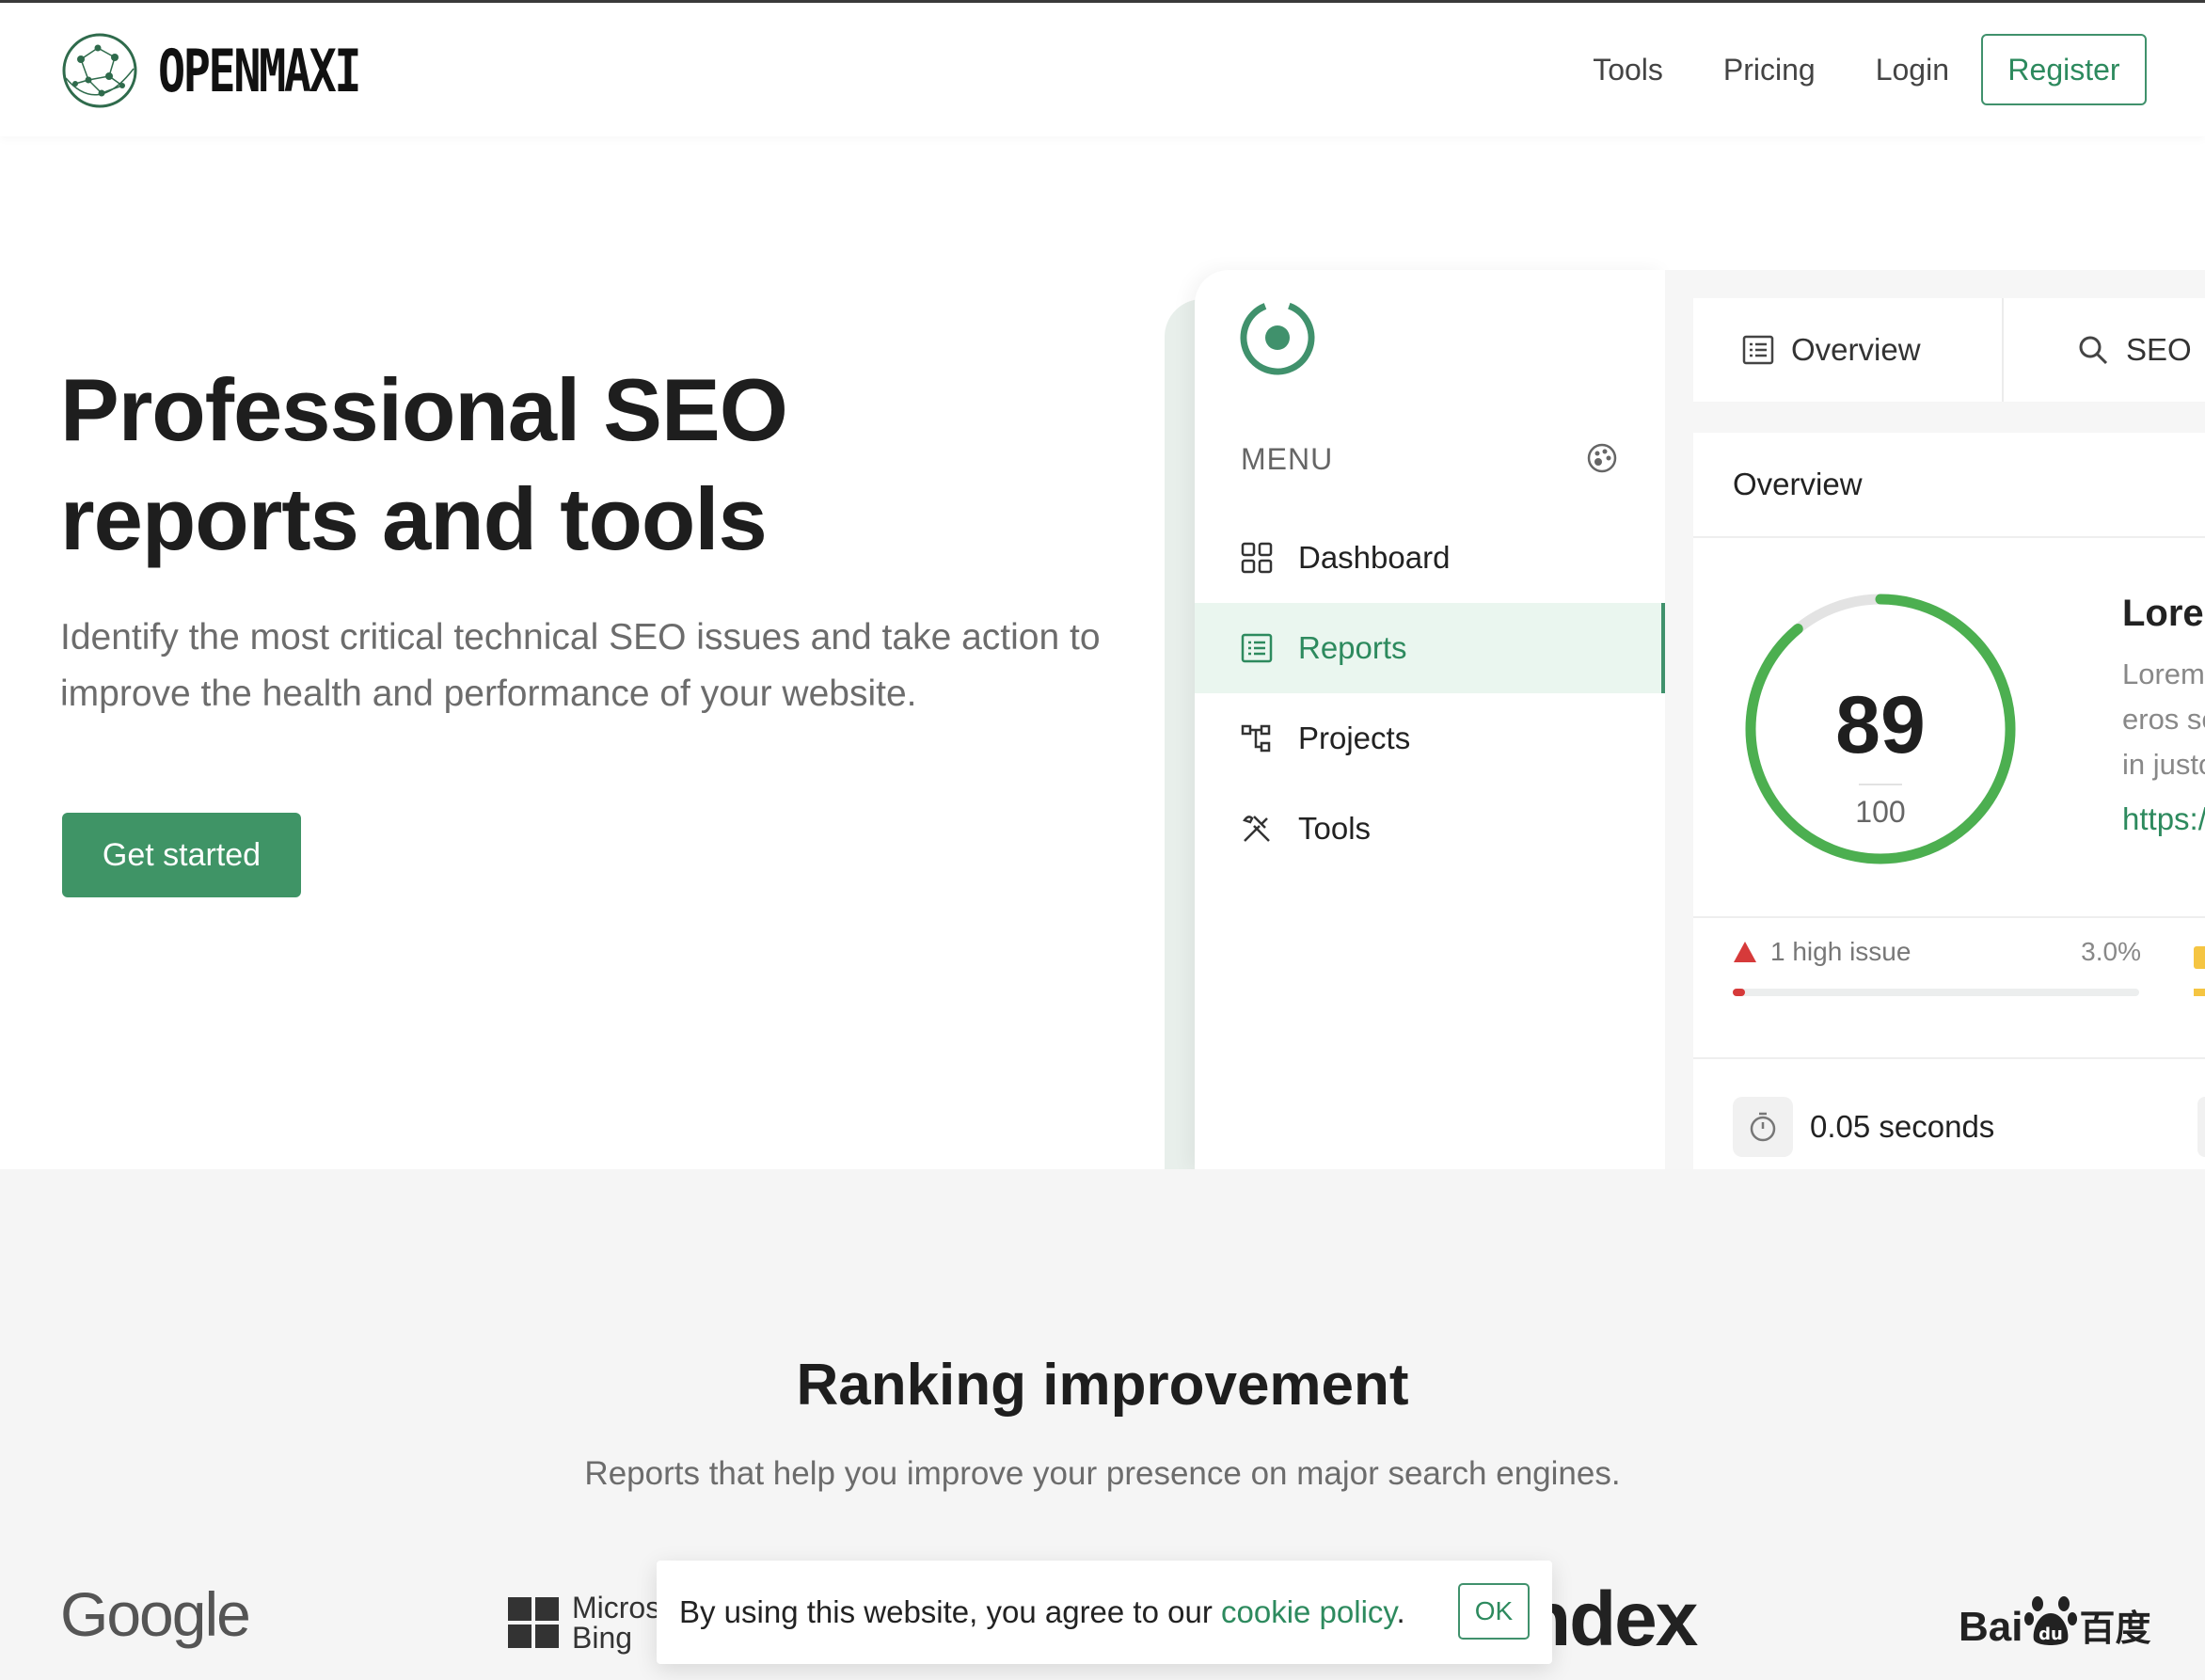 The image size is (2205, 1680). Describe the element at coordinates (1257, 558) in the screenshot. I see `grid-icon` at that location.